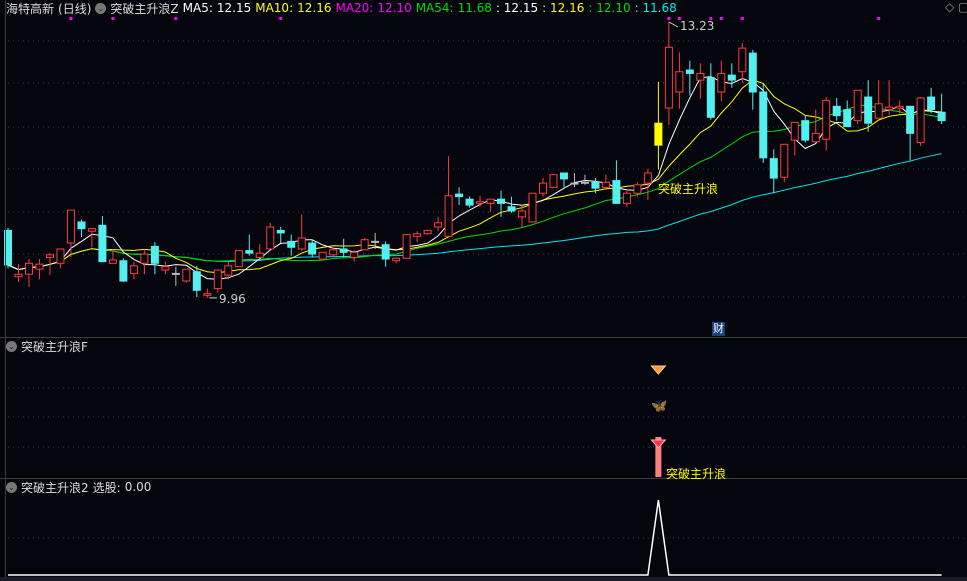 The height and width of the screenshot is (581, 967). Describe the element at coordinates (30, 8) in the screenshot. I see `stock-name: 海特高新` at that location.